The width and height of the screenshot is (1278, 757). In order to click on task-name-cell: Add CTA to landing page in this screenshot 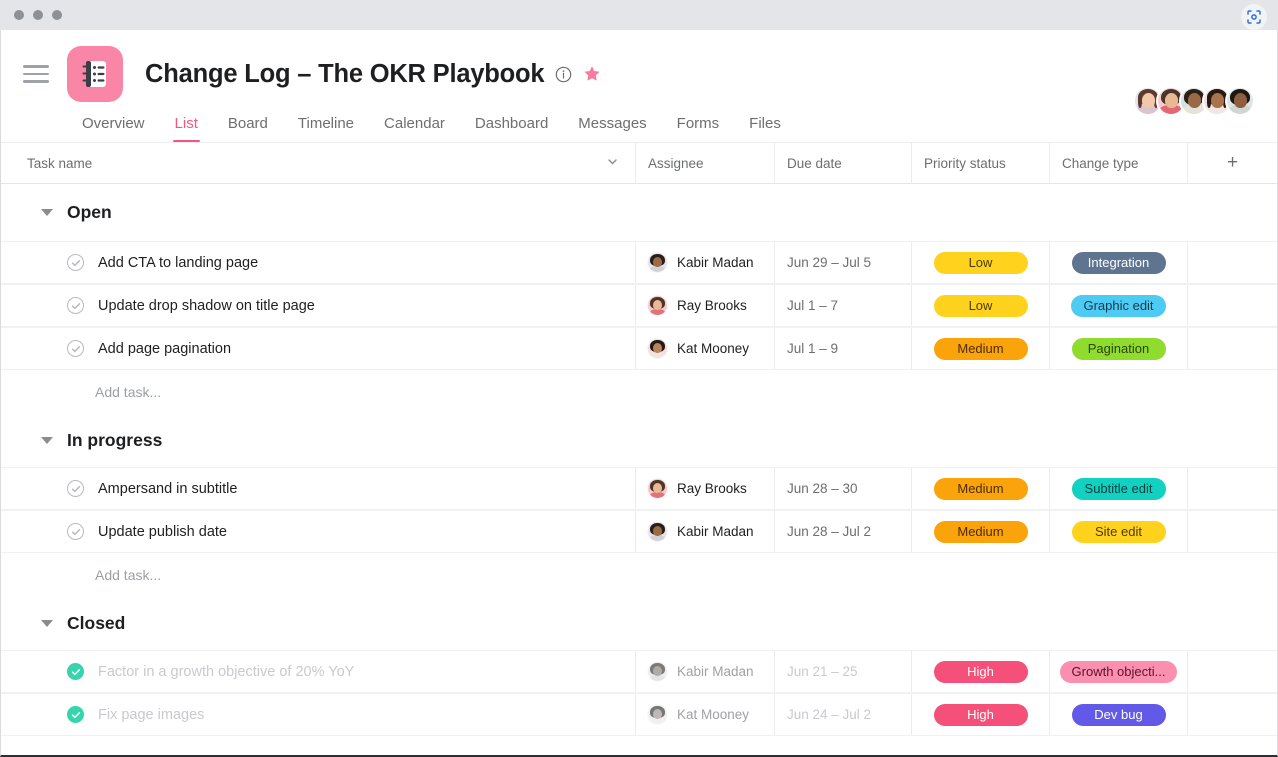, I will do `click(318, 262)`.